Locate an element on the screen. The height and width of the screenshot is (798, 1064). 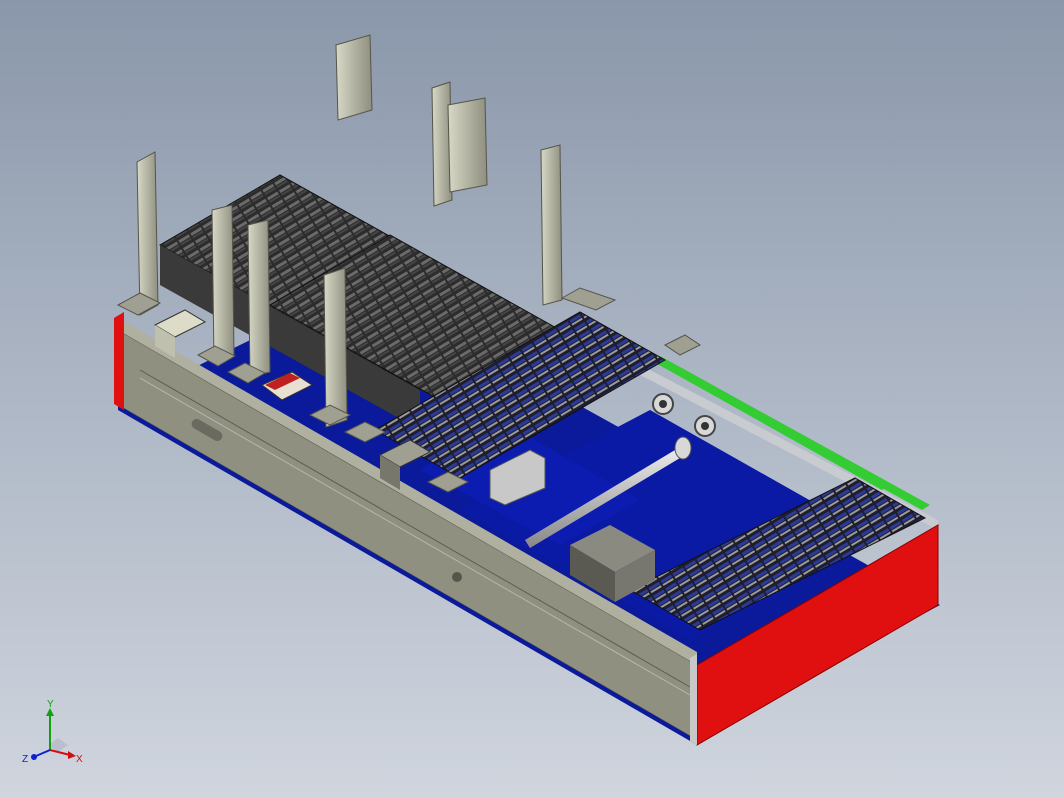
x-axis-label: X is located at coordinates (79, 759).